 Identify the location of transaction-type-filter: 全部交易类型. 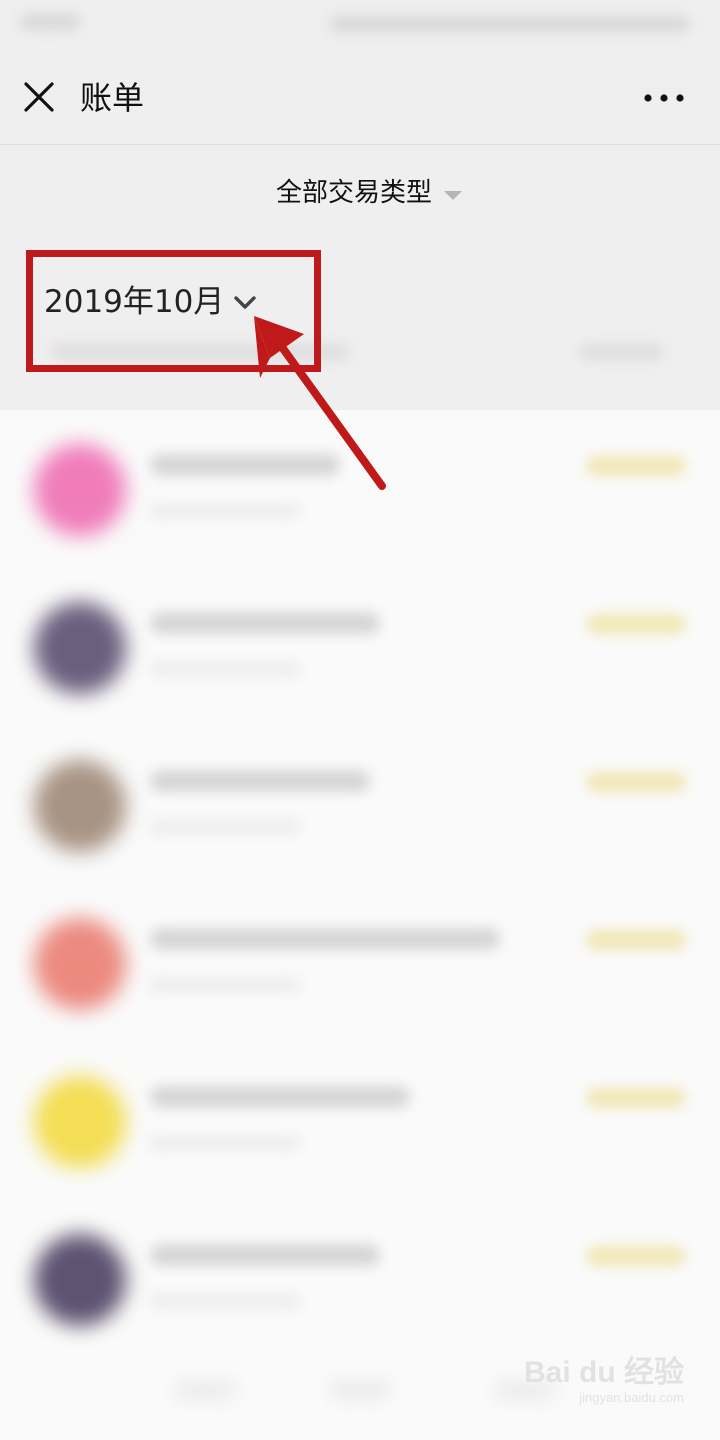
(369, 193).